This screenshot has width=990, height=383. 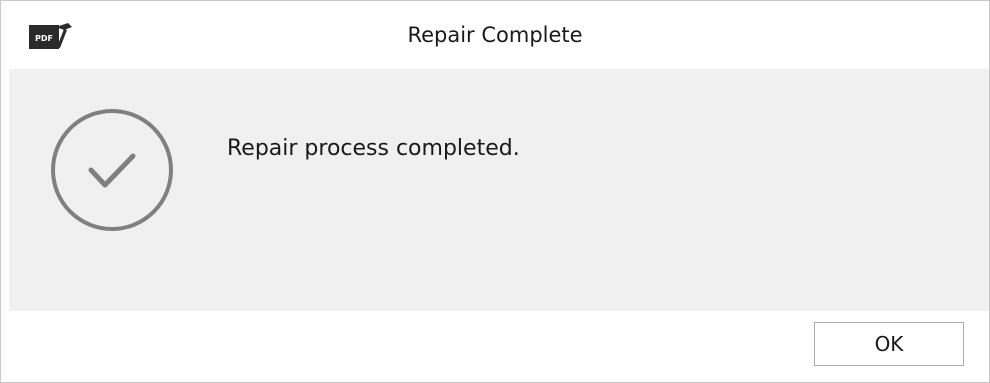 What do you see at coordinates (112, 170) in the screenshot?
I see `check-circle-icon` at bounding box center [112, 170].